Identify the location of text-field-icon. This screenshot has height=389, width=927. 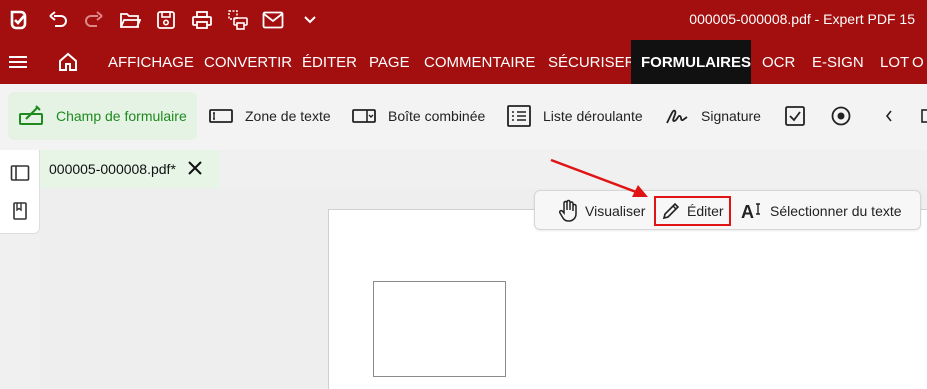
(221, 116).